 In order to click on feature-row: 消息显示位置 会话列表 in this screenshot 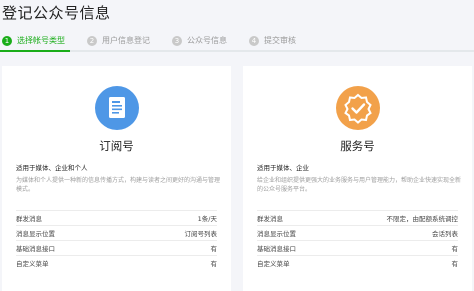, I will do `click(357, 232)`.